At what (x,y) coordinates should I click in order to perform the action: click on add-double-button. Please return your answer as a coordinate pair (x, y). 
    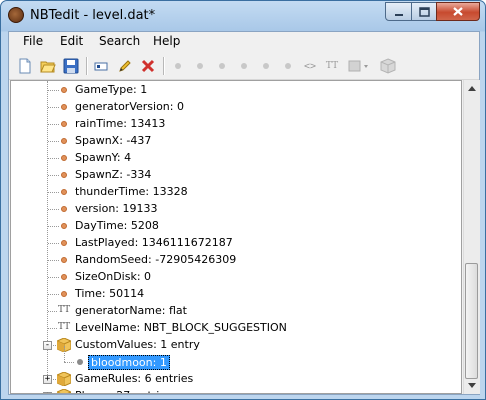
    Looking at the image, I should click on (288, 66).